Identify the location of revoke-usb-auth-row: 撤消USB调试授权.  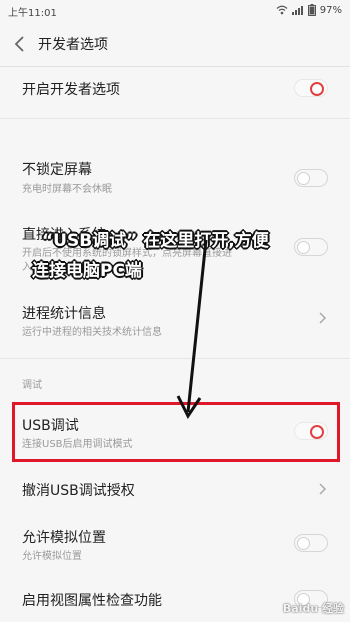
(175, 490).